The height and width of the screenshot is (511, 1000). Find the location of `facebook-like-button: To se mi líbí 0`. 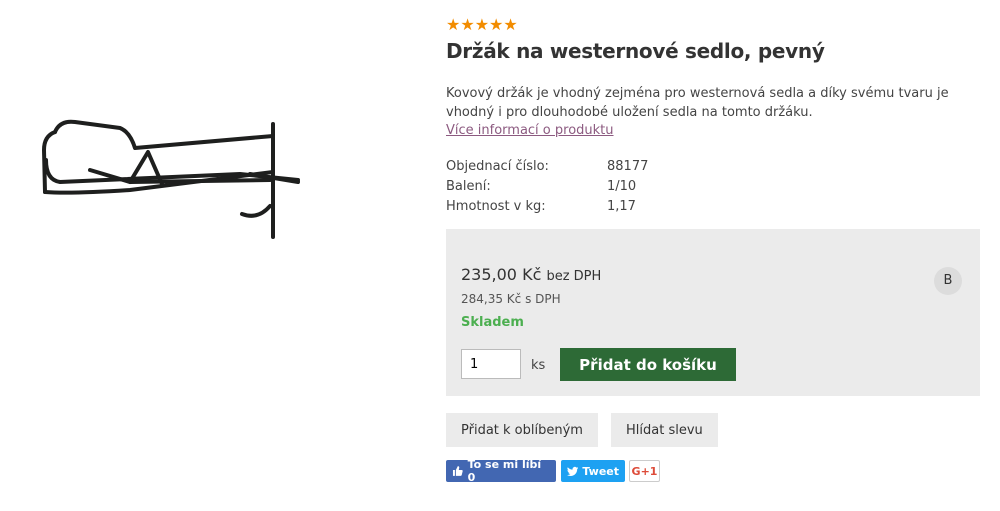

facebook-like-button: To se mi líbí 0 is located at coordinates (501, 471).